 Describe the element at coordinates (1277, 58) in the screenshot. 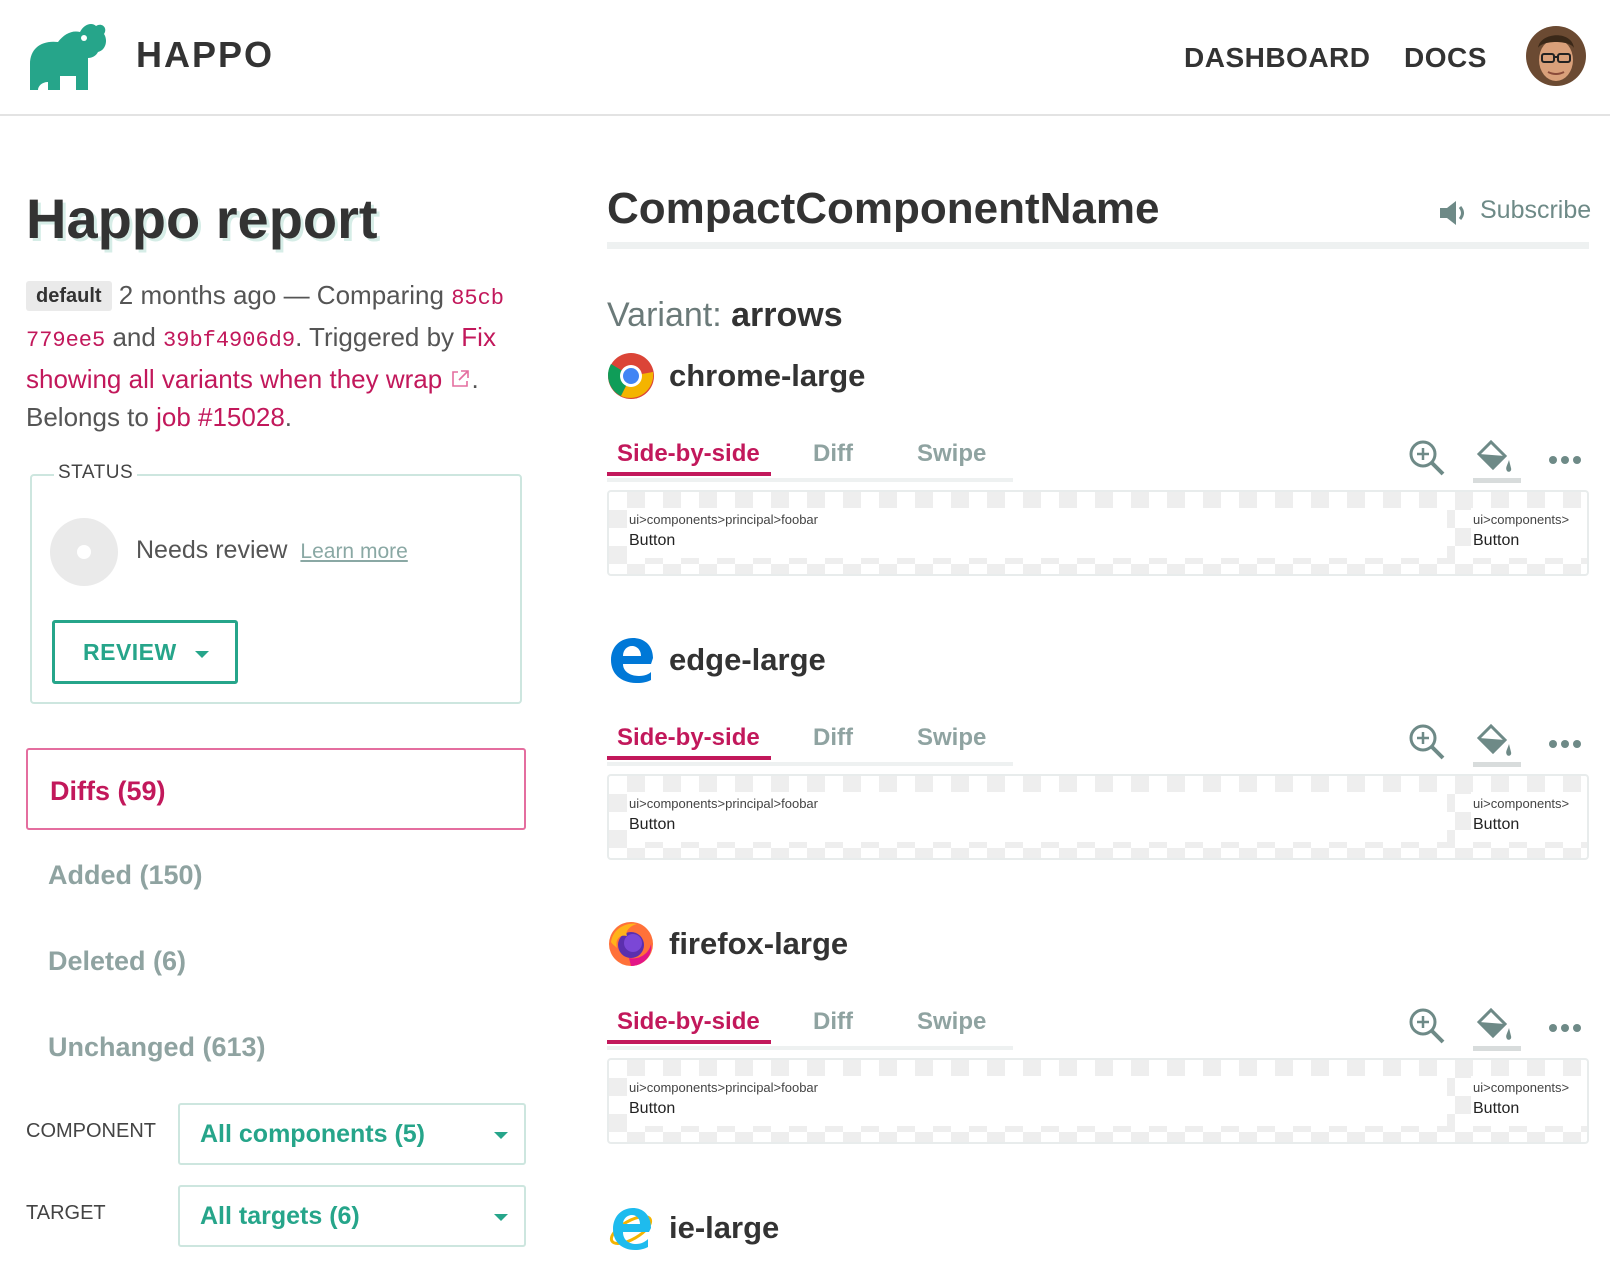

I see `nav-dashboard-link: DASHBOARD` at that location.